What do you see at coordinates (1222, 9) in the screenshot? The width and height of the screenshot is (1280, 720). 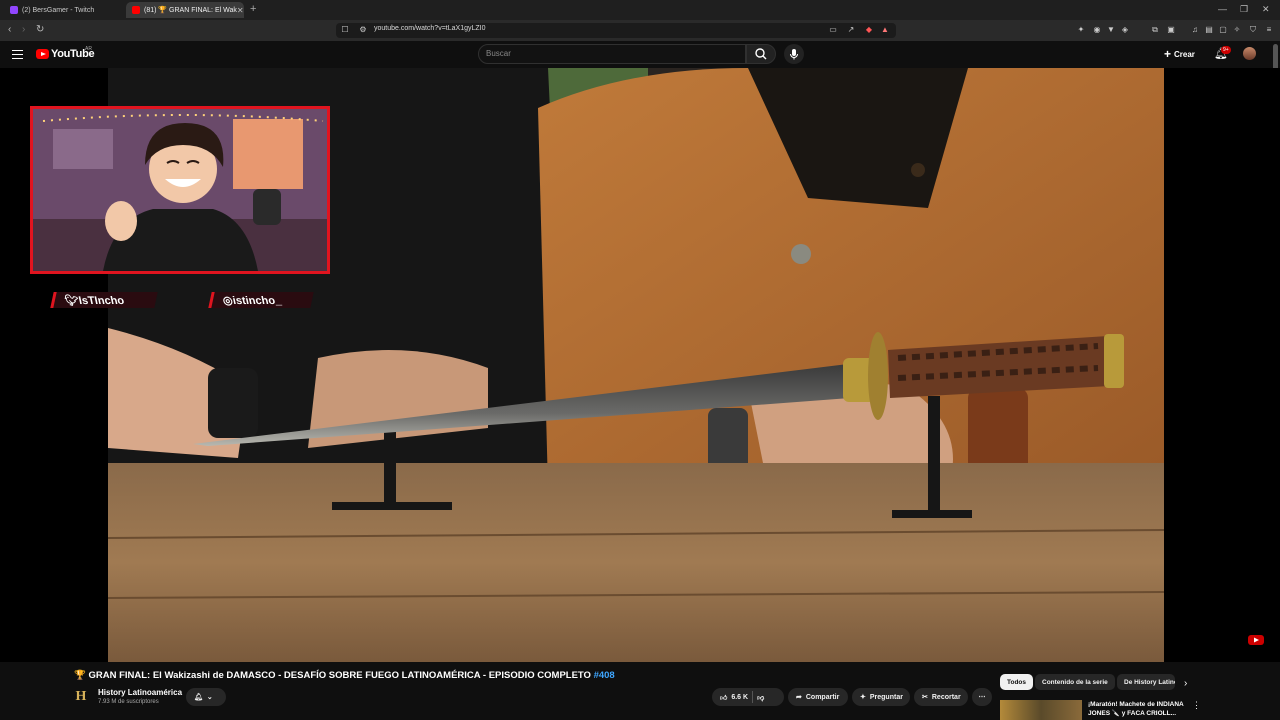 I see `minimize-icon: —` at bounding box center [1222, 9].